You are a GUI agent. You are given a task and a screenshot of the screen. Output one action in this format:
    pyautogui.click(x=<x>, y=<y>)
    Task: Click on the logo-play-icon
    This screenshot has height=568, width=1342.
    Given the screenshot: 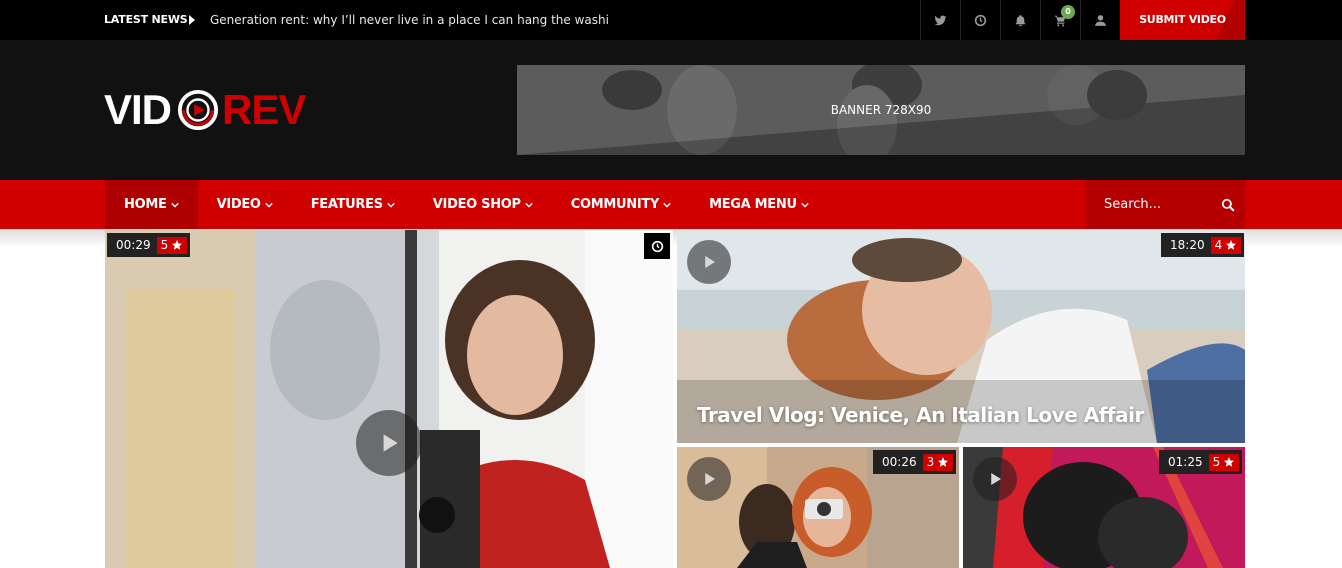 What is the action you would take?
    pyautogui.click(x=198, y=110)
    